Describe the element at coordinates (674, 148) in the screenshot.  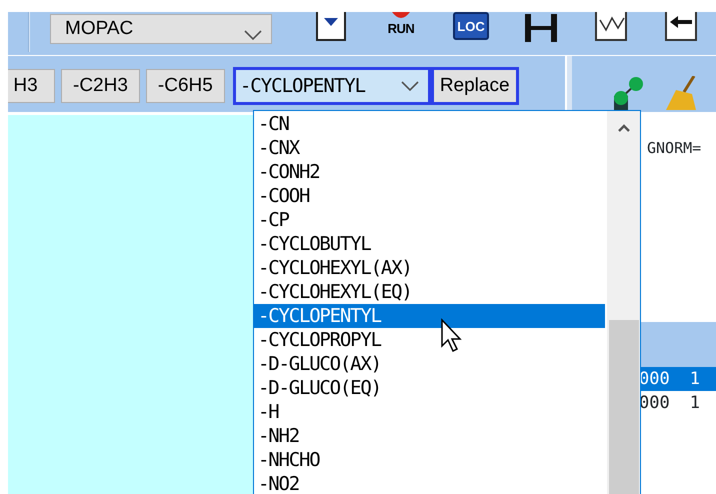
I see `output-text: GNORM=` at that location.